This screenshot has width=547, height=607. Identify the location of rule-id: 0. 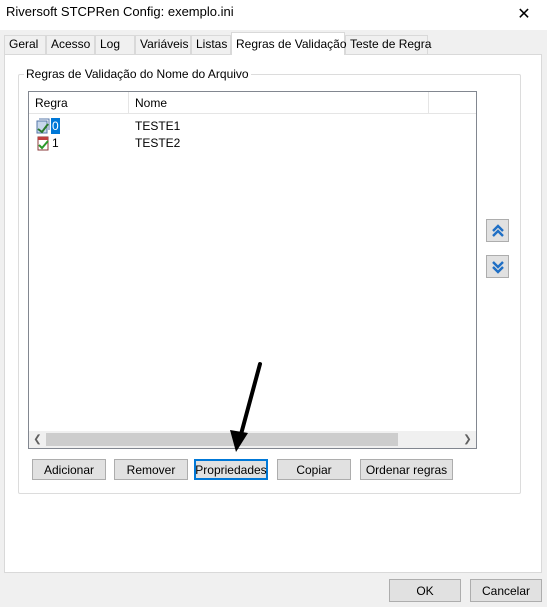
(55, 126).